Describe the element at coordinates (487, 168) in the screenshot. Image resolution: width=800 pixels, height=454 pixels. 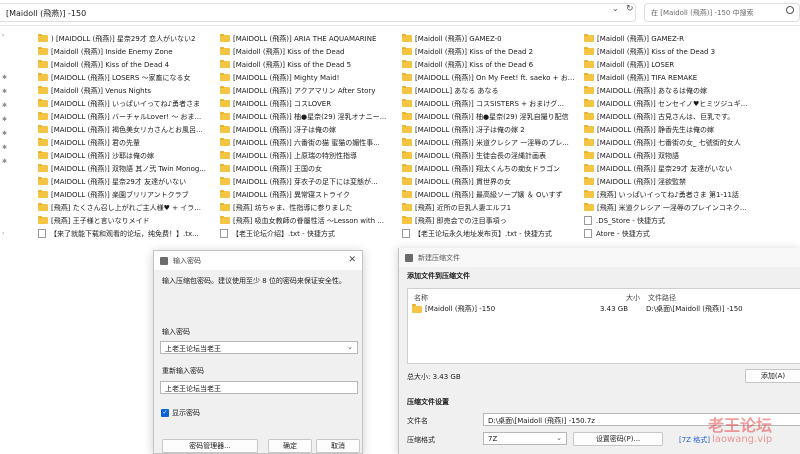
I see `item-label: [MAIDOLL (飛燕)] 翔太くんちの痴女ドラゴン` at that location.